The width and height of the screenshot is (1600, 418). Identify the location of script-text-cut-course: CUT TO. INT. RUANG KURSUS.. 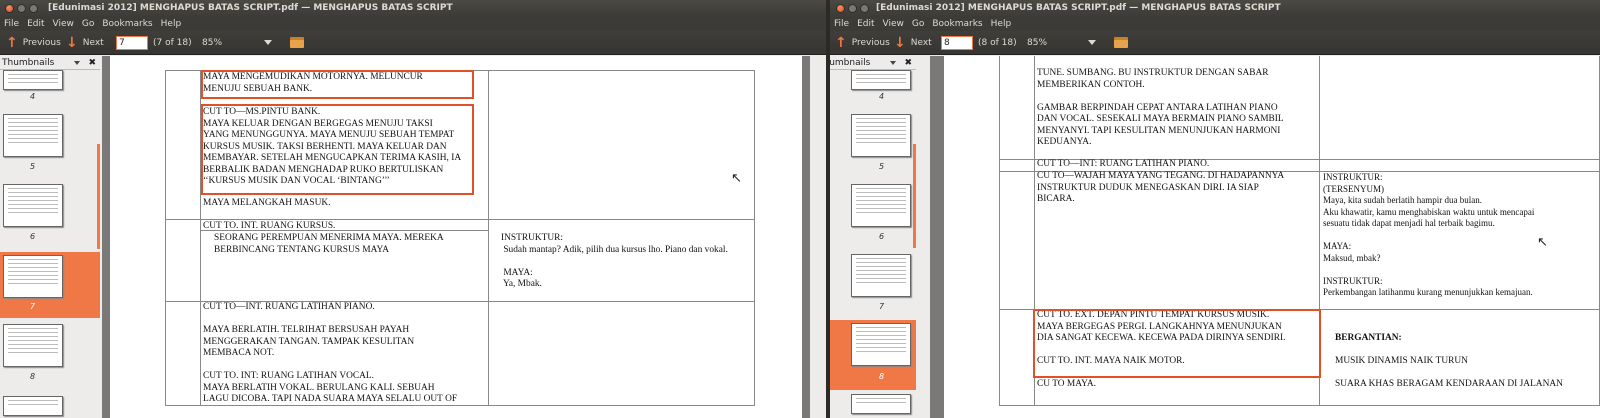
(269, 226).